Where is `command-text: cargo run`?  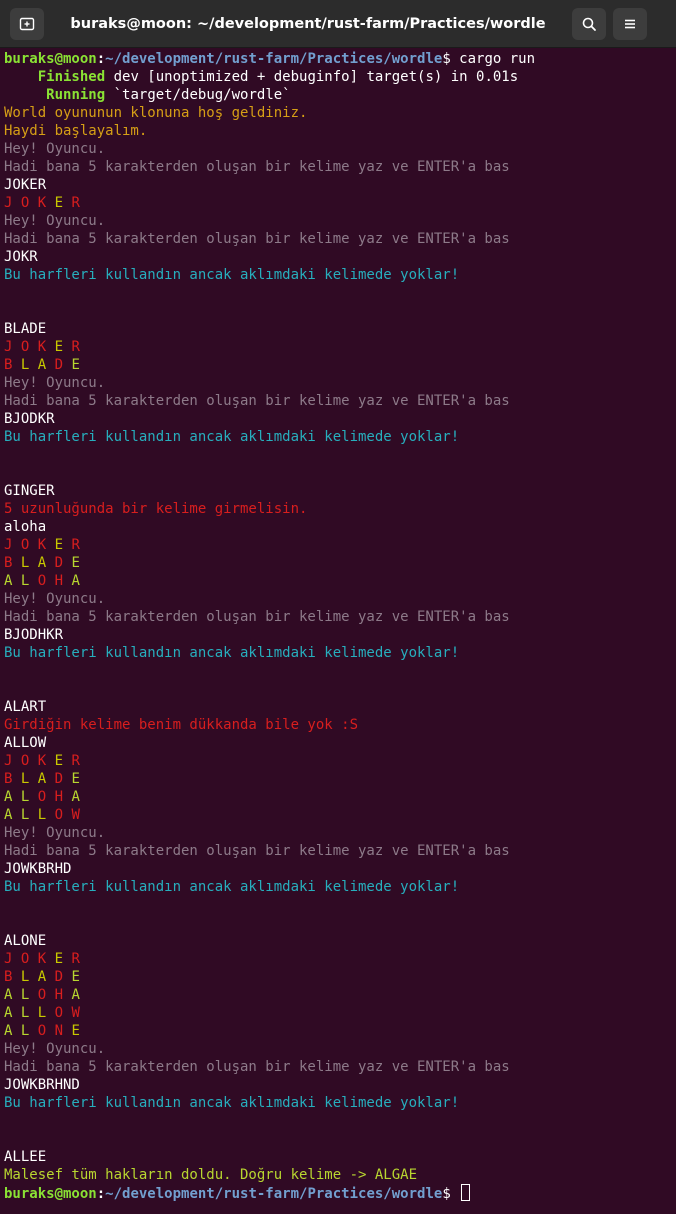 command-text: cargo run is located at coordinates (497, 59).